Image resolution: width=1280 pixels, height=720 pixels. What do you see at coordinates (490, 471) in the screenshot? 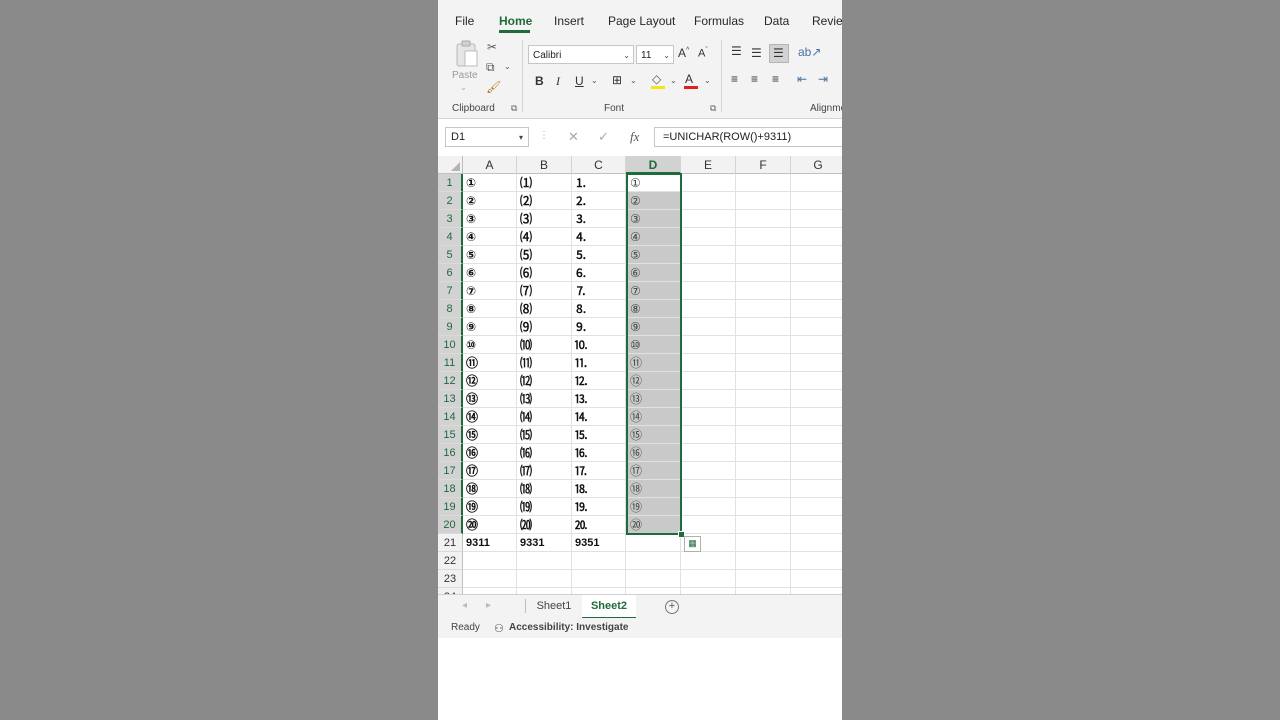
I see `cell-a17: ⑰` at bounding box center [490, 471].